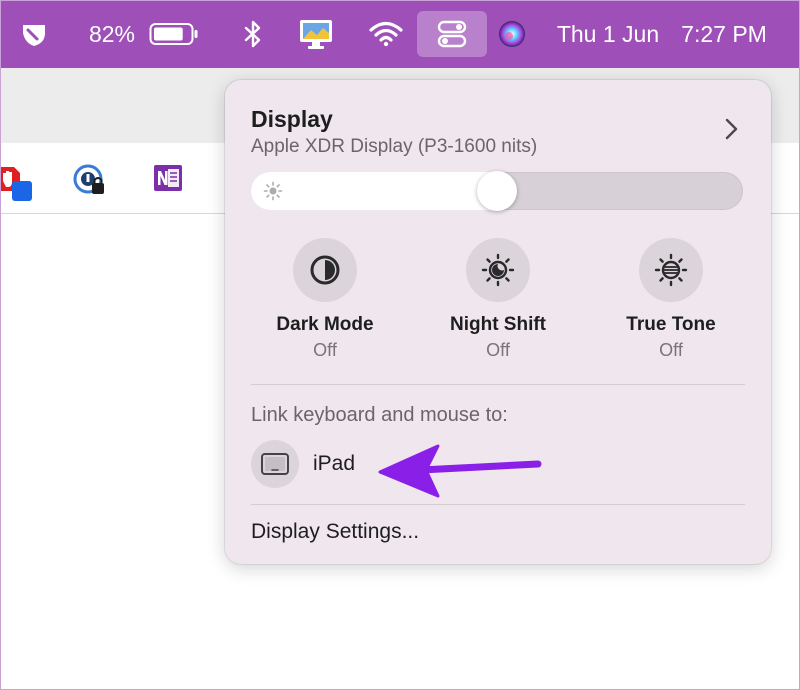  I want to click on onenote-icon, so click(168, 178).